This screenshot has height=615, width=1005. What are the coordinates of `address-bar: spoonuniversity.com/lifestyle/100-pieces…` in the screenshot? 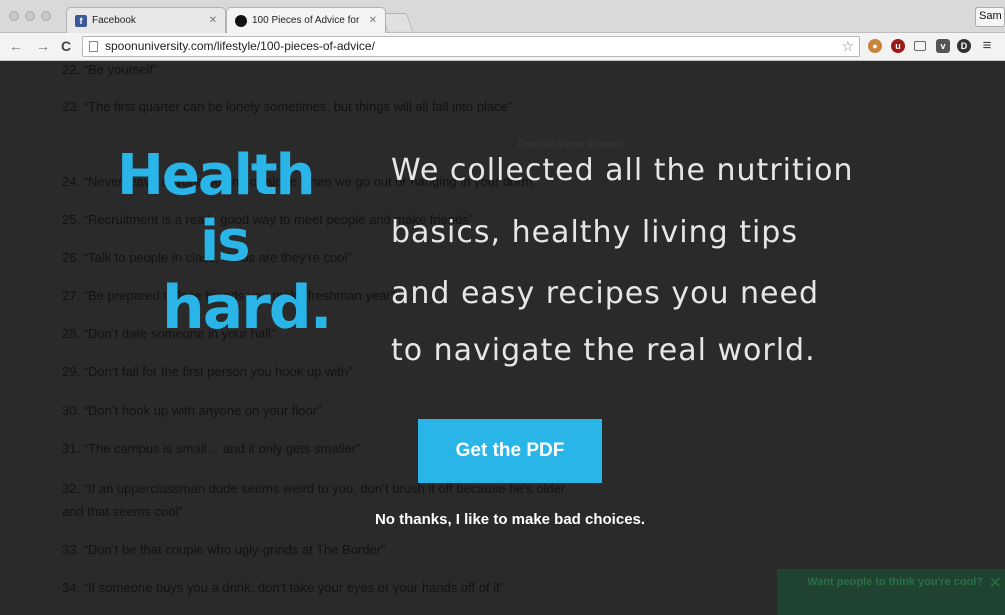 It's located at (471, 46).